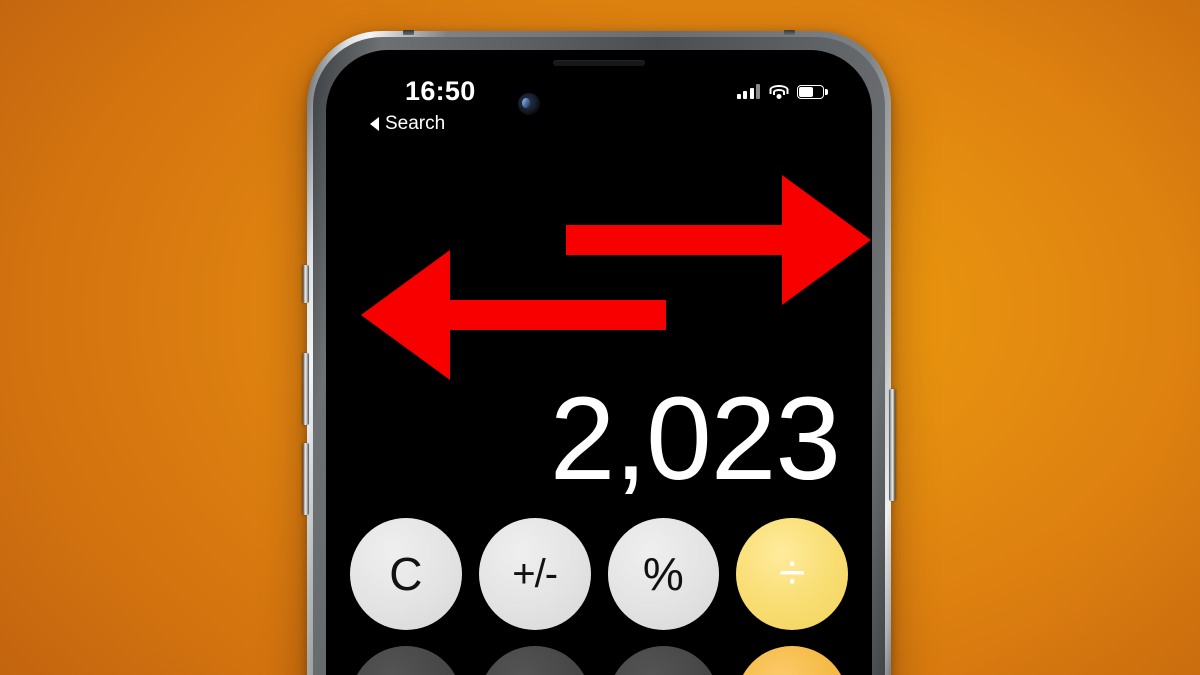 The image size is (1200, 675). I want to click on power-button, so click(892, 445).